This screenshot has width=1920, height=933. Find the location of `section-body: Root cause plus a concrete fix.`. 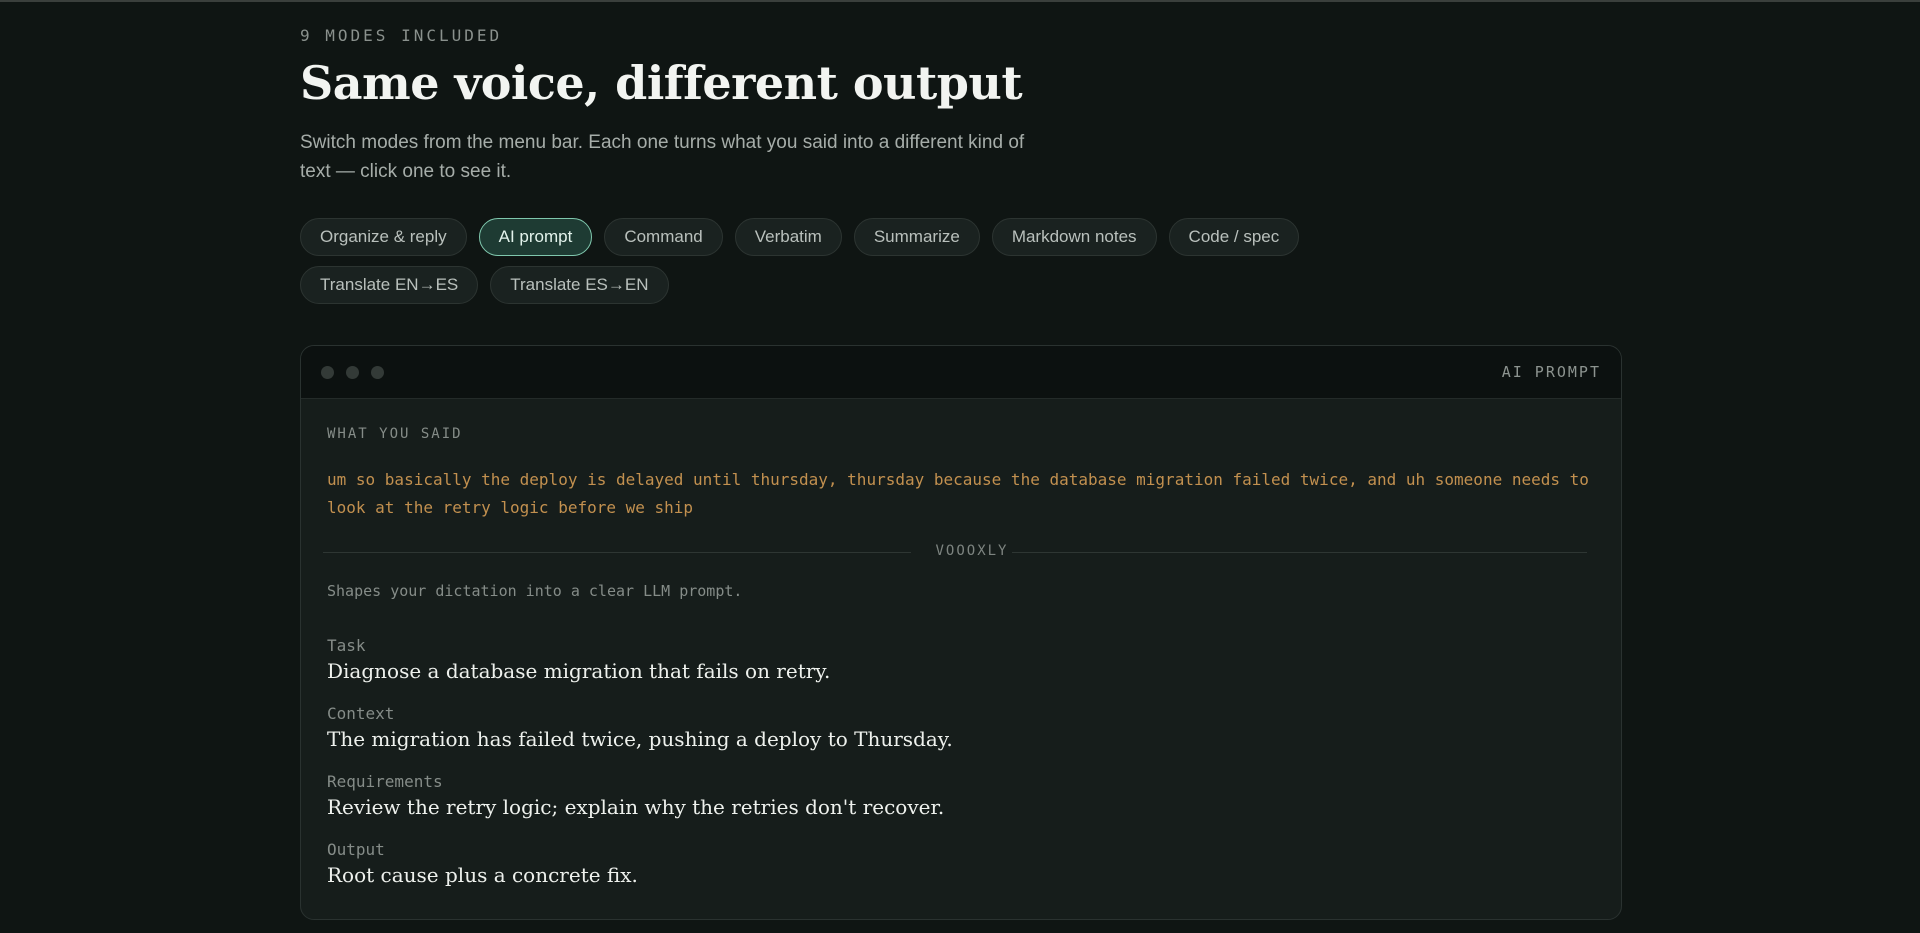

section-body: Root cause plus a concrete fix. is located at coordinates (482, 875).